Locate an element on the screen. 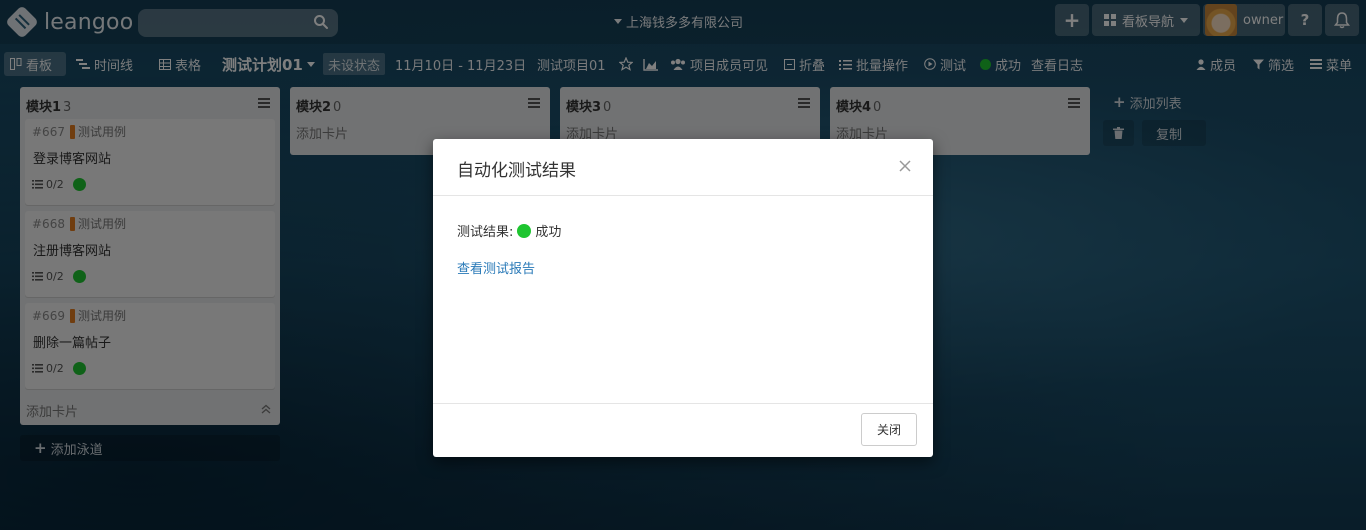 The height and width of the screenshot is (530, 1366). success-dot-icon is located at coordinates (524, 230).